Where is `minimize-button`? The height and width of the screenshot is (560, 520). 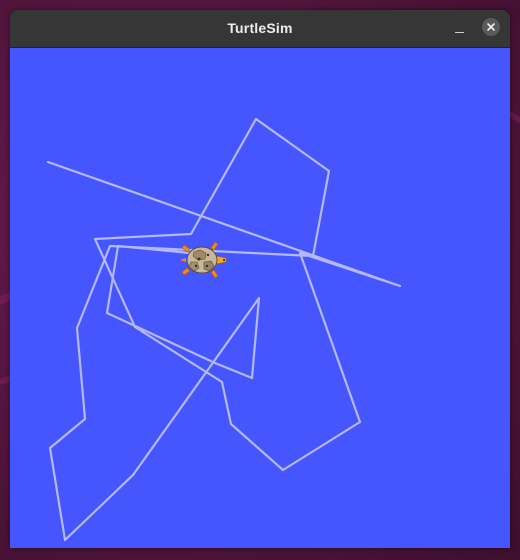
minimize-button is located at coordinates (460, 29).